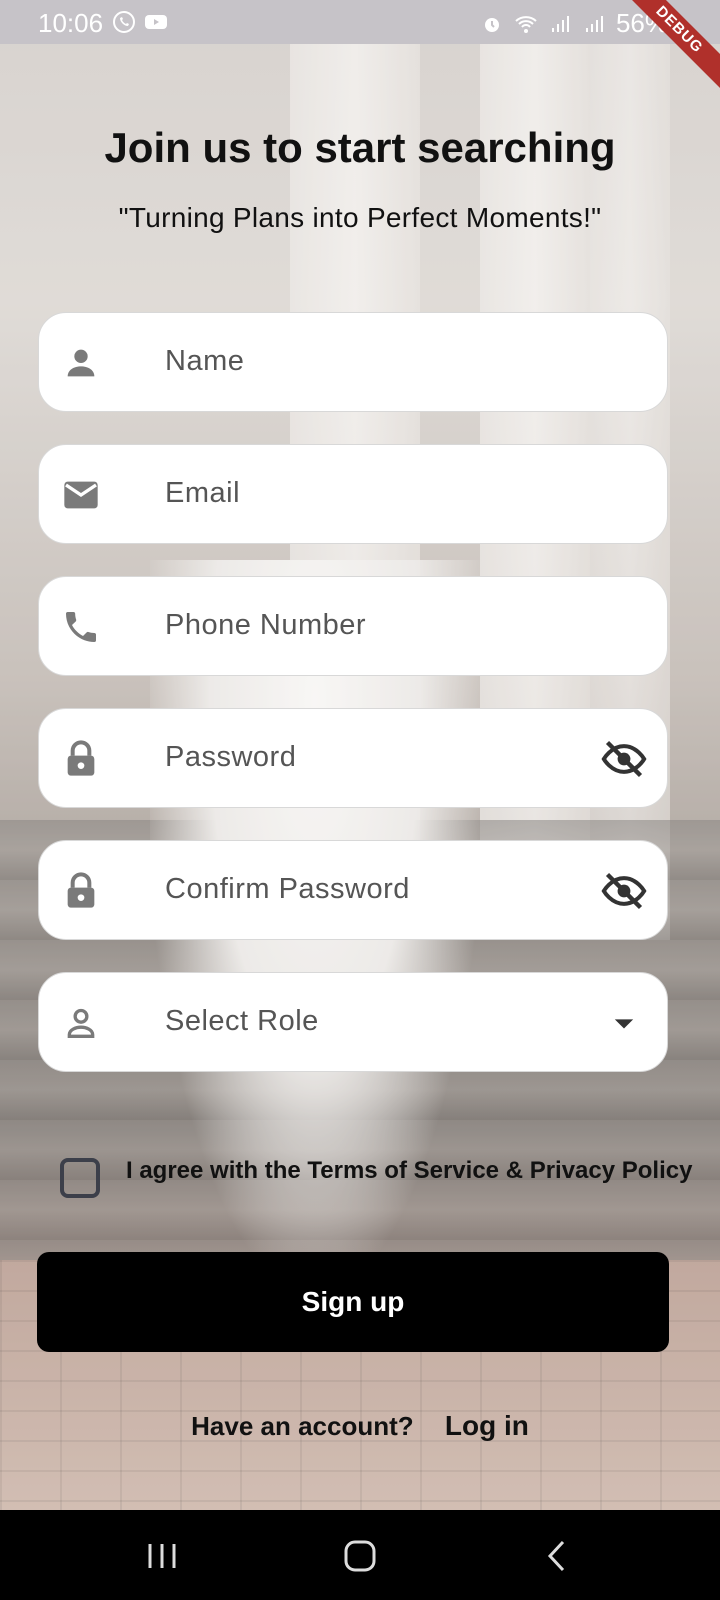  I want to click on page-title: Join us to start searching, so click(360, 147).